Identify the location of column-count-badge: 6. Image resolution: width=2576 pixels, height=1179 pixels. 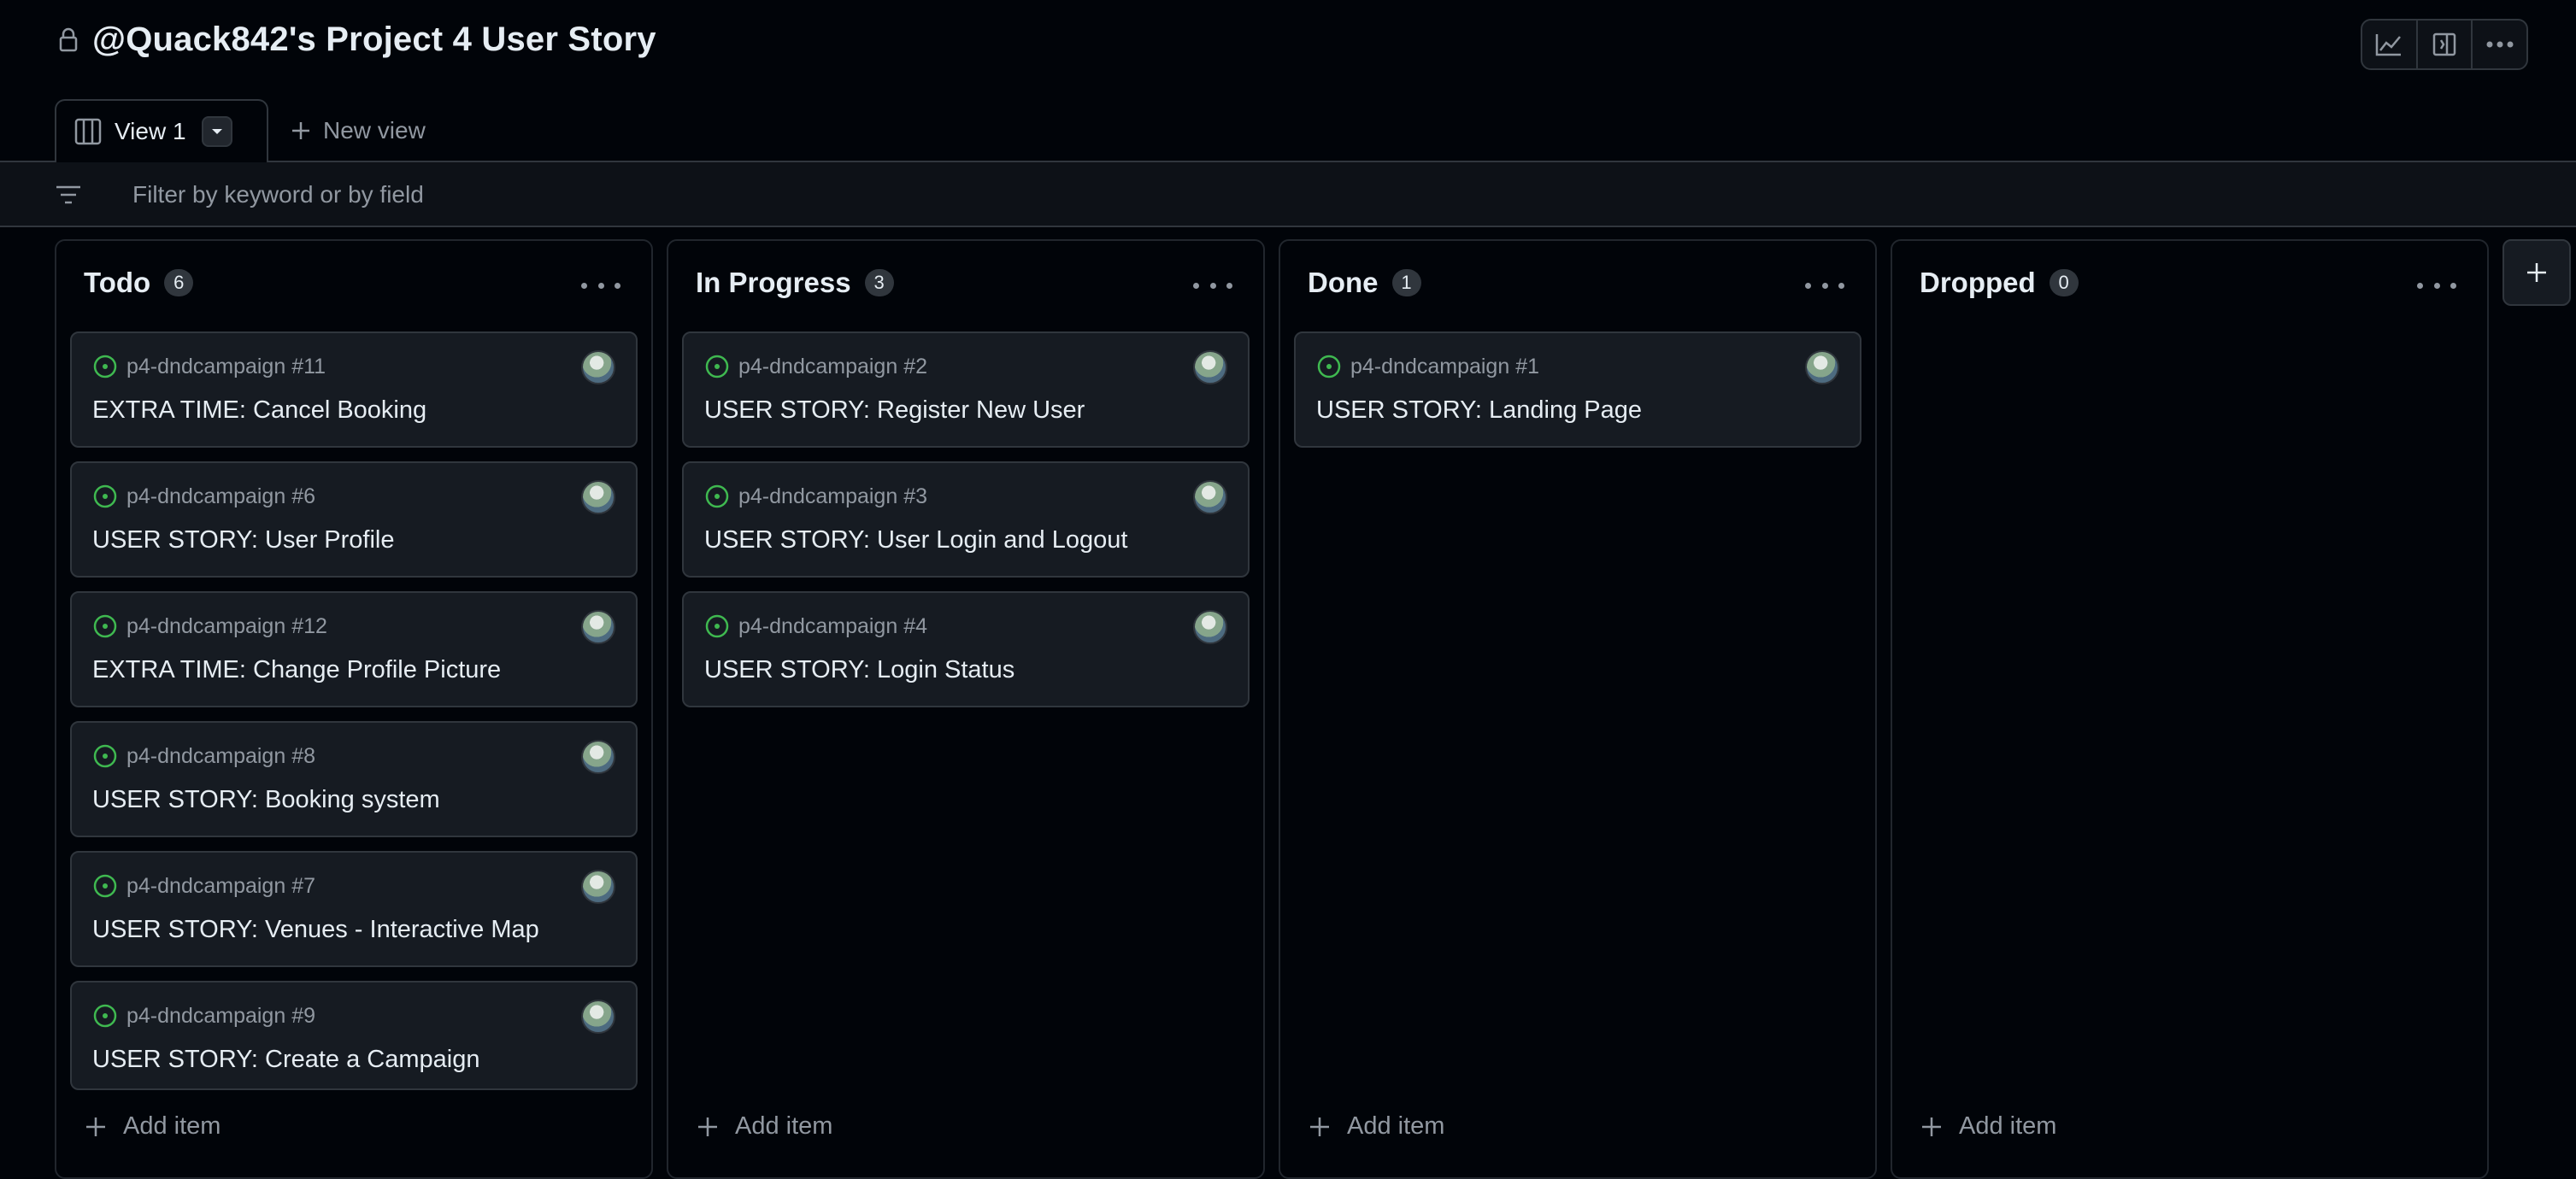
(179, 282).